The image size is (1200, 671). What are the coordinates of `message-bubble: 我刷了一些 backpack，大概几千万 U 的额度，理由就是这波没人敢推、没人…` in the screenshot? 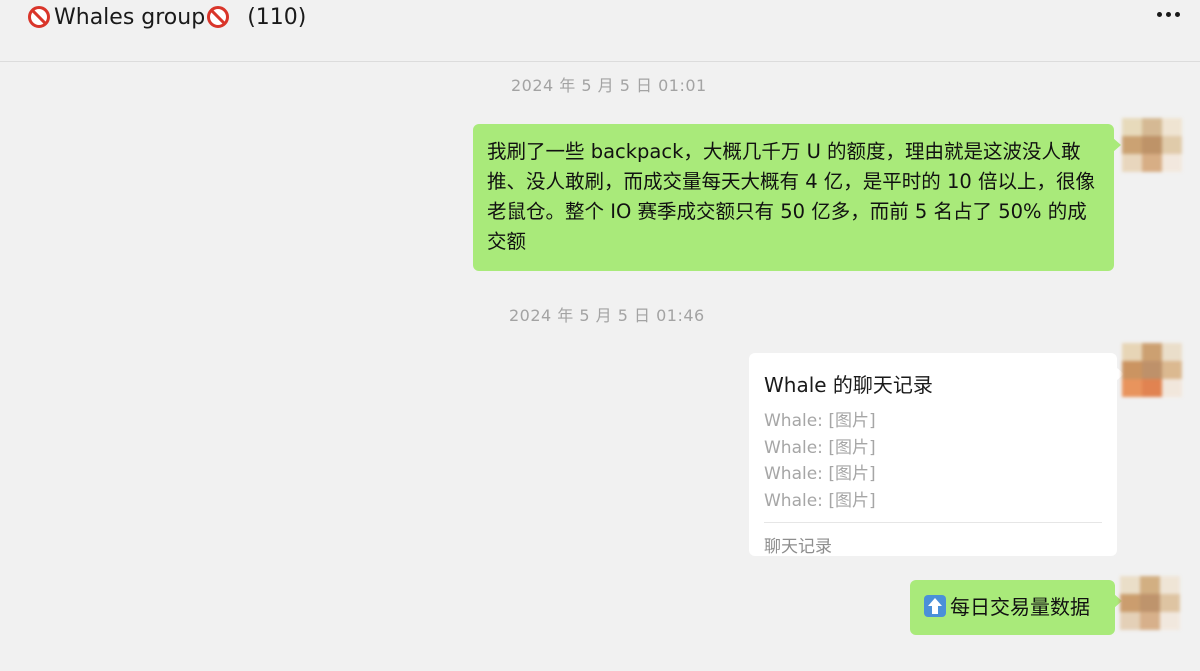 It's located at (797, 197).